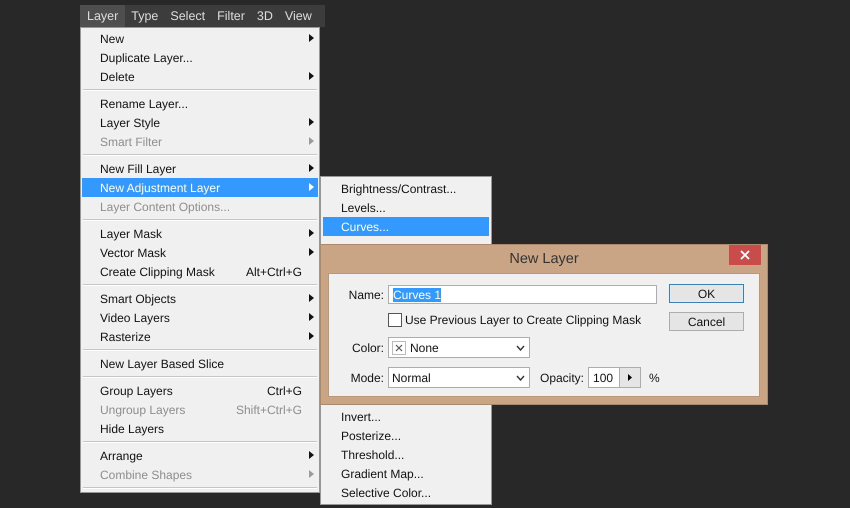  Describe the element at coordinates (367, 377) in the screenshot. I see `field-label: Mode:` at that location.